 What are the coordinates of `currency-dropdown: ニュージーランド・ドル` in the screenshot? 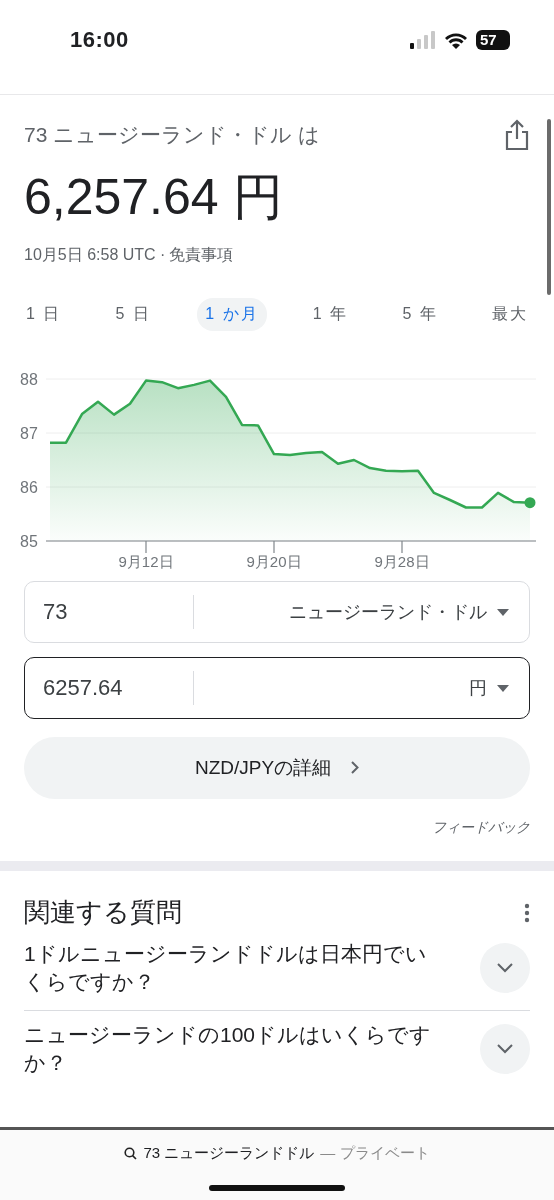 It's located at (399, 612).